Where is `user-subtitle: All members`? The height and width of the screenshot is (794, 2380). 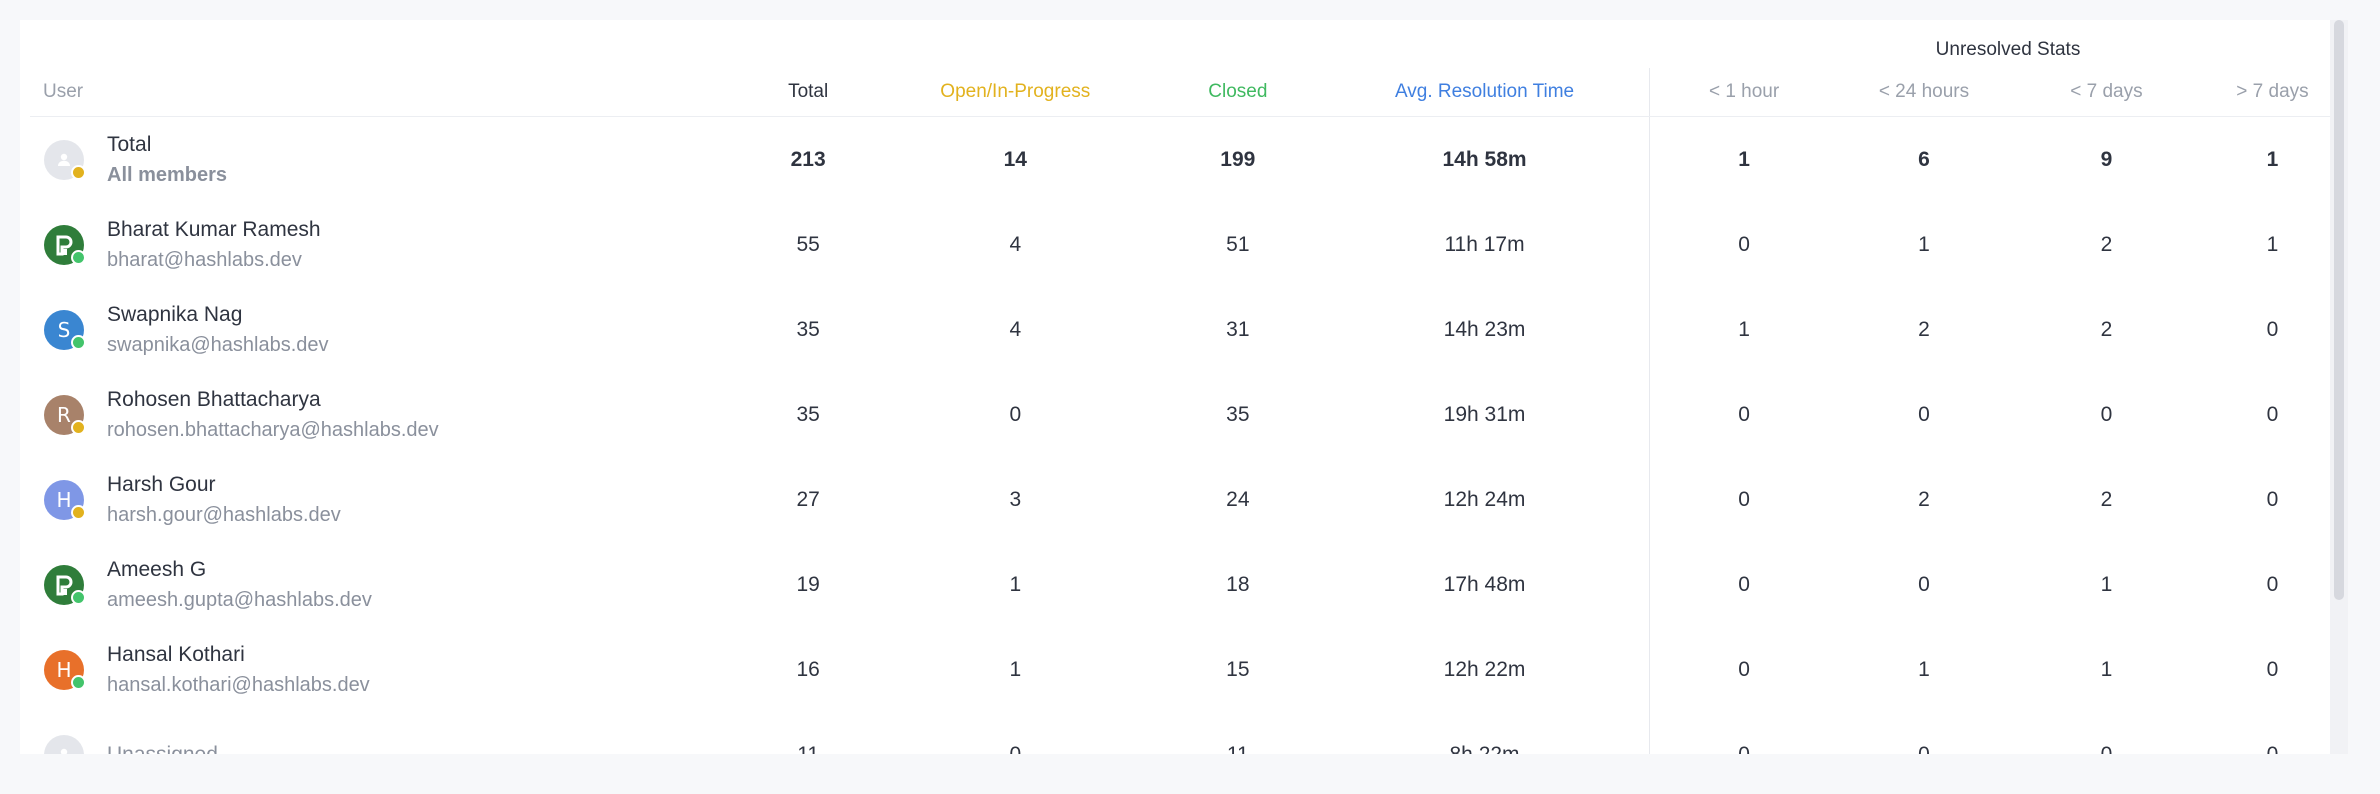
user-subtitle: All members is located at coordinates (167, 174).